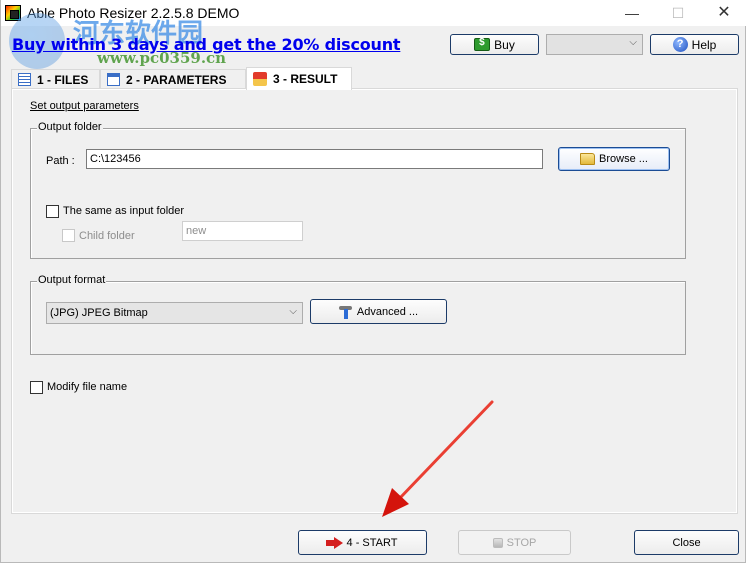 Image resolution: width=746 pixels, height=563 pixels. I want to click on stop-button: STOP, so click(514, 542).